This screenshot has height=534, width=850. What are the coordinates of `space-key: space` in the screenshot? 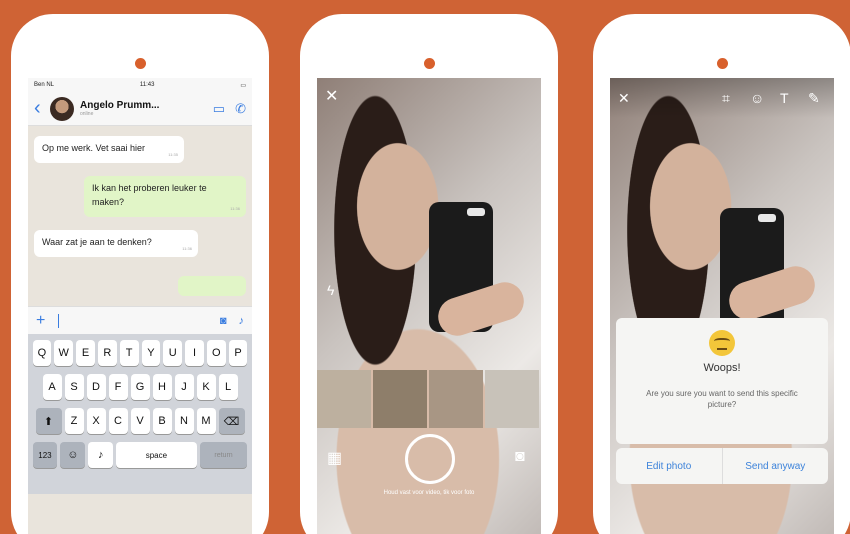 It's located at (156, 455).